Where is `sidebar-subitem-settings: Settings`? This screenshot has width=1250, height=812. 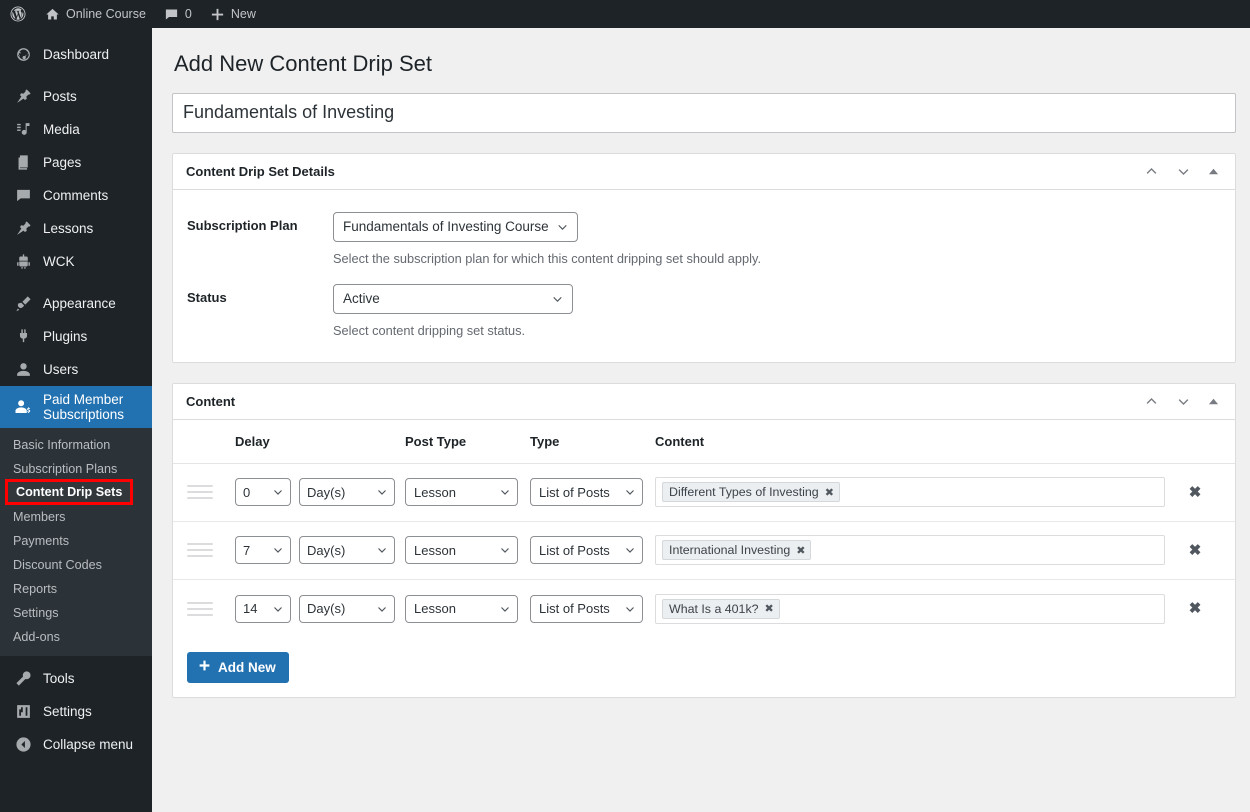
sidebar-subitem-settings: Settings is located at coordinates (76, 613).